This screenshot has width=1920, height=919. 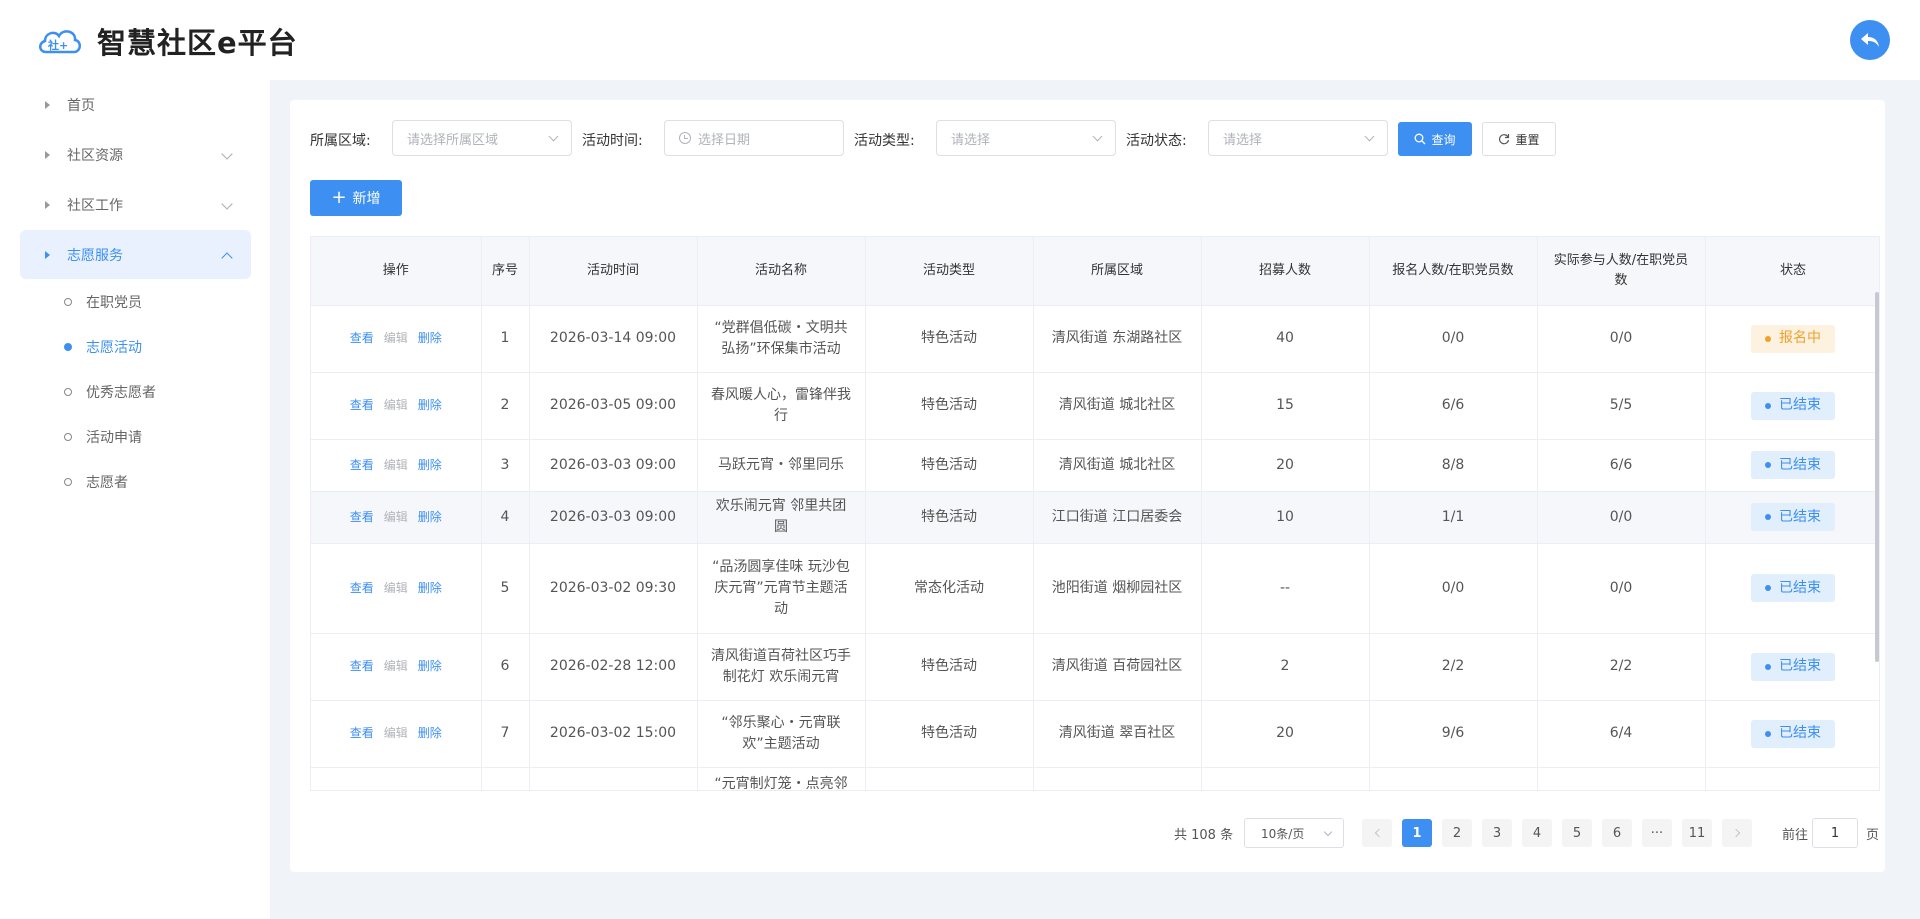 What do you see at coordinates (135, 154) in the screenshot?
I see `sidebar-item-community-resources: 社区资源` at bounding box center [135, 154].